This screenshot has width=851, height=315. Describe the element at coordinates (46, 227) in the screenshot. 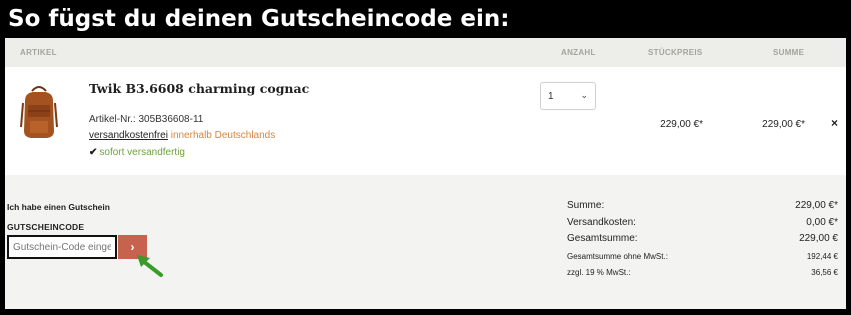

I see `voucher-heading: Gutscheincode` at that location.